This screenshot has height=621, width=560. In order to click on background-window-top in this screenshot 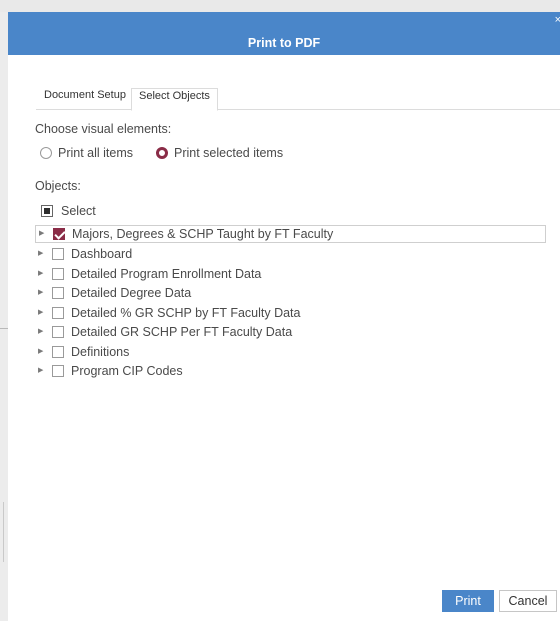, I will do `click(280, 6)`.